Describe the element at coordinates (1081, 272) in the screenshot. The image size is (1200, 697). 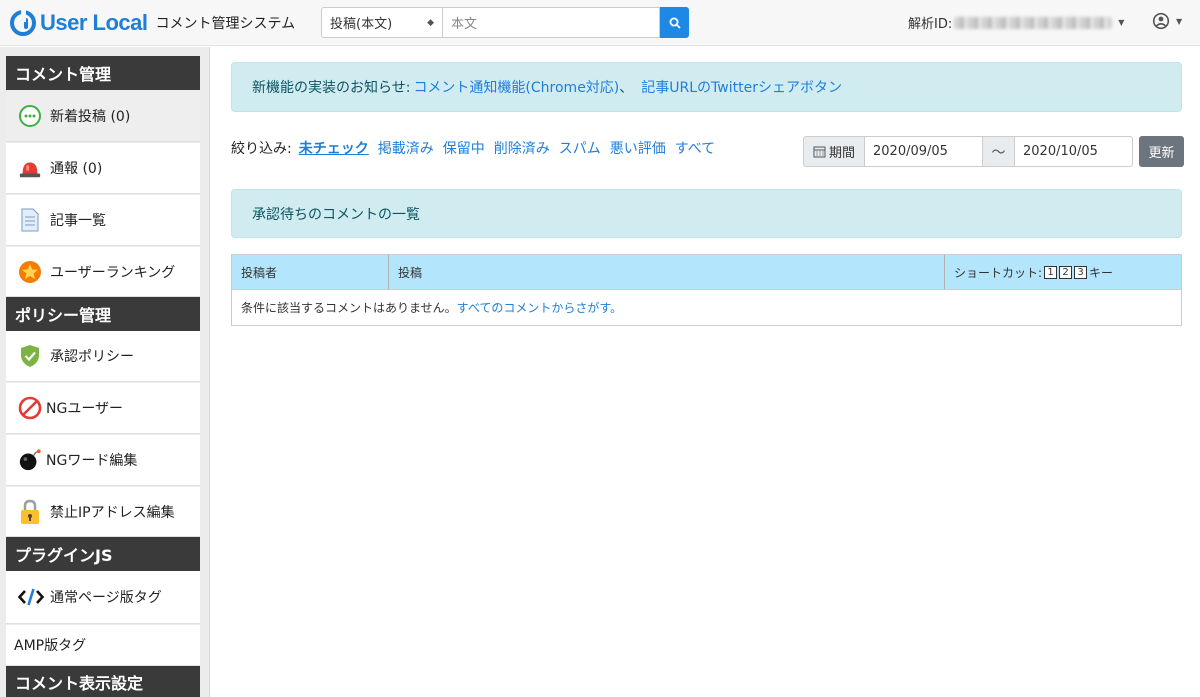
I see `shortcut-key-3: 3` at that location.